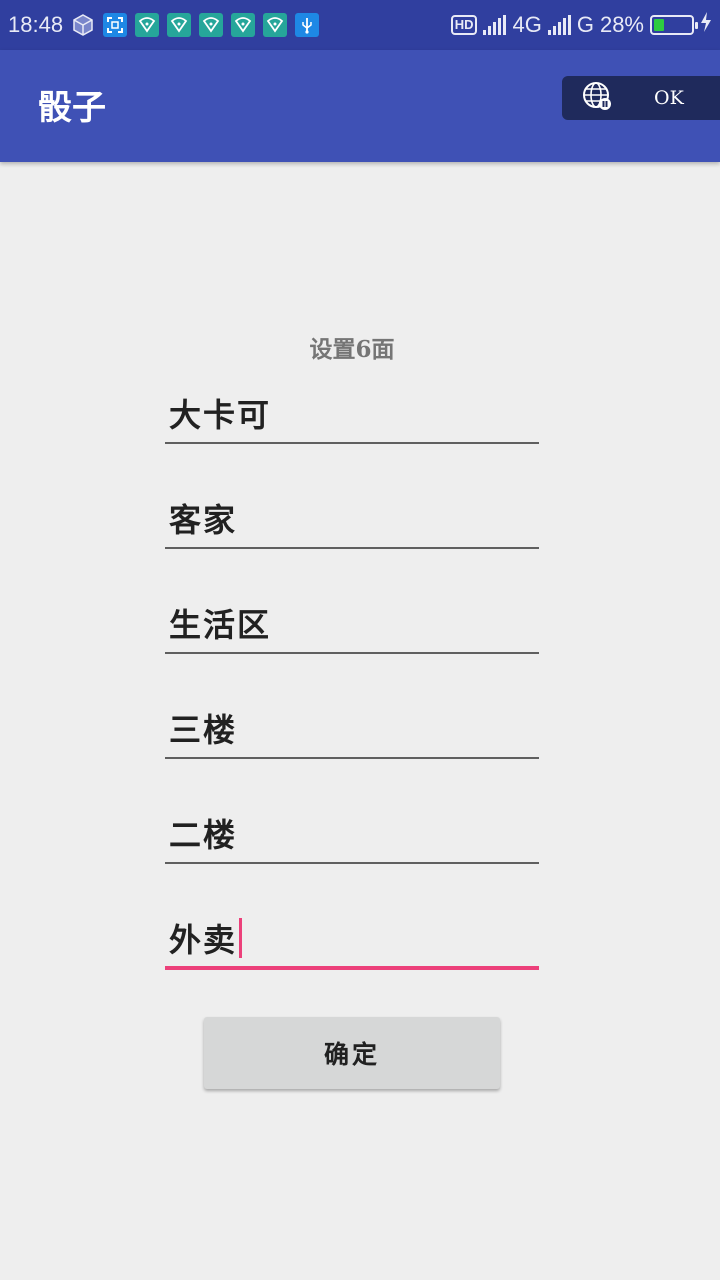  What do you see at coordinates (706, 25) in the screenshot?
I see `charging-icon` at bounding box center [706, 25].